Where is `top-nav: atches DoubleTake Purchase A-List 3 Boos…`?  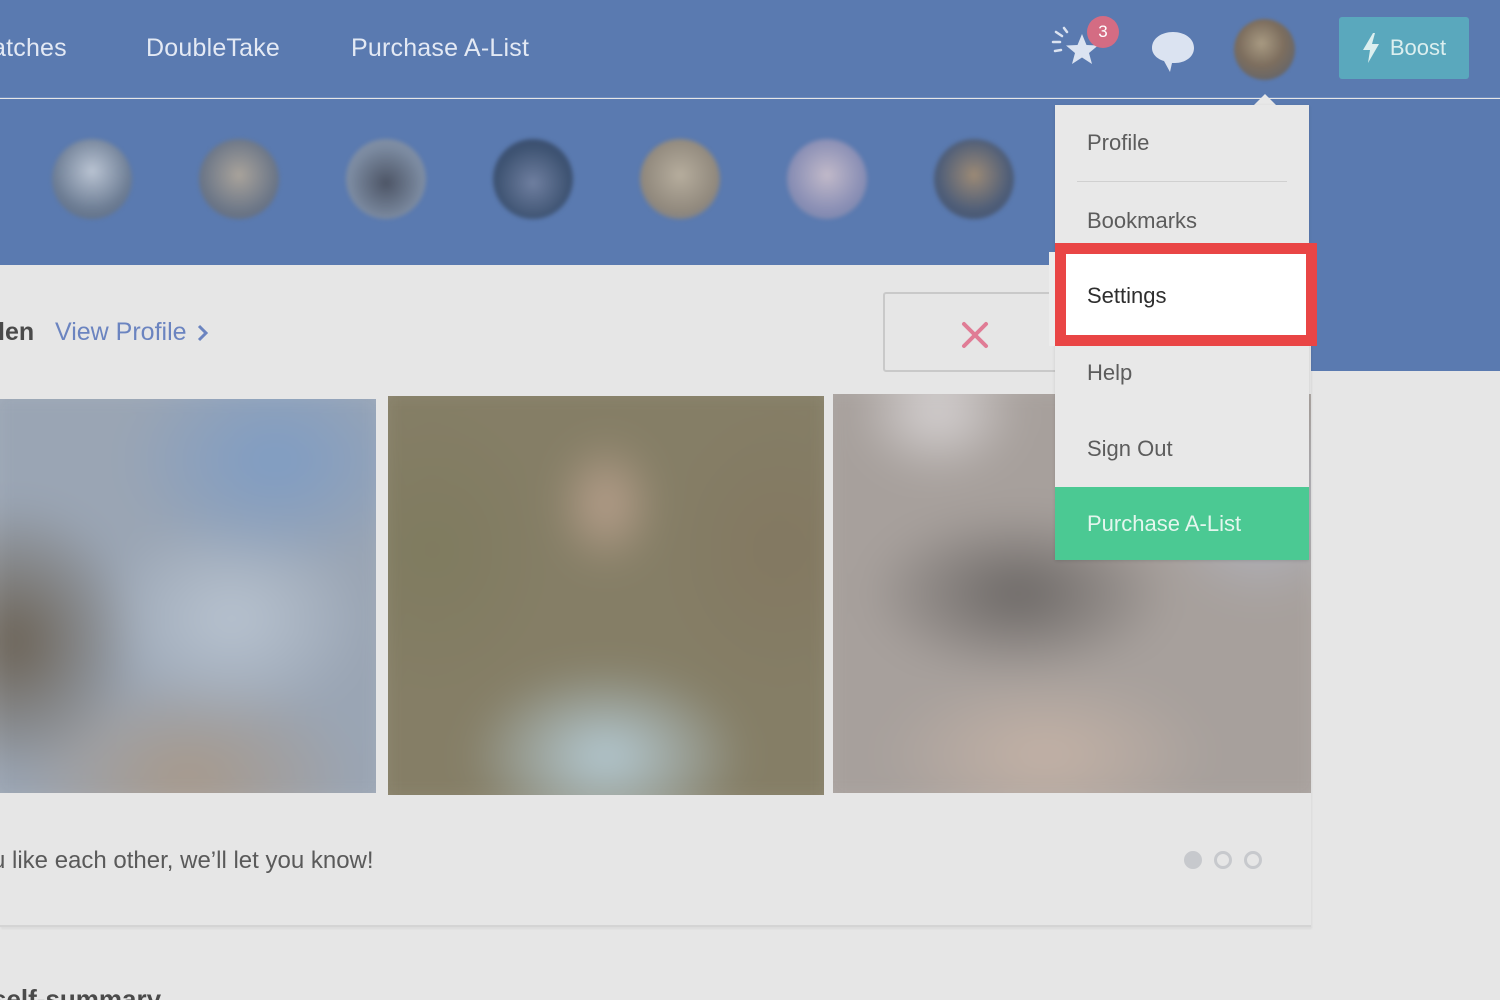 top-nav: atches DoubleTake Purchase A-List 3 Boos… is located at coordinates (750, 49).